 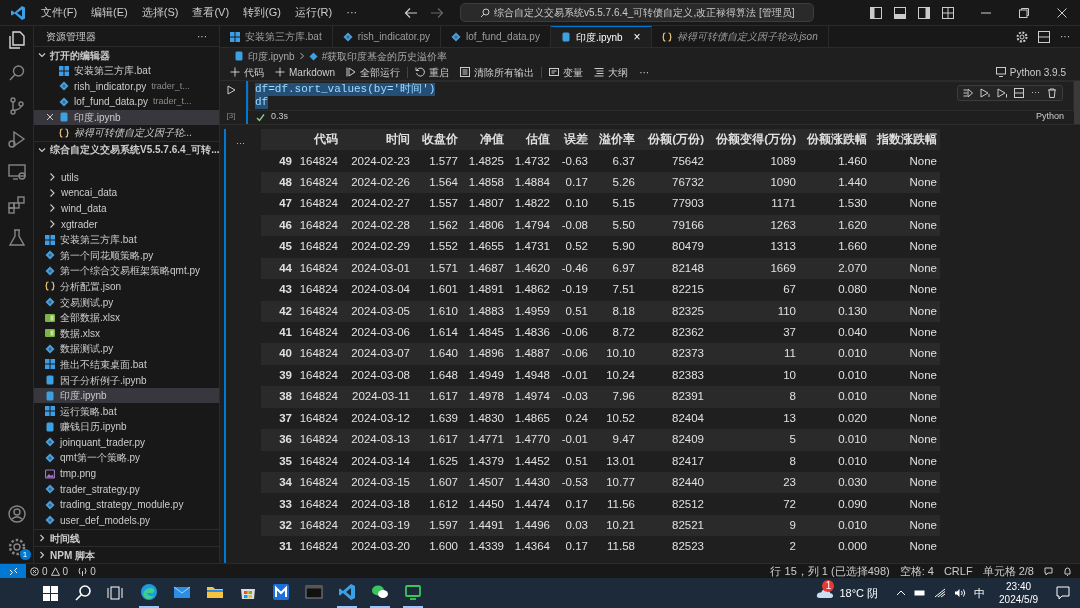 I want to click on chevron-up-icon, so click(x=901, y=593).